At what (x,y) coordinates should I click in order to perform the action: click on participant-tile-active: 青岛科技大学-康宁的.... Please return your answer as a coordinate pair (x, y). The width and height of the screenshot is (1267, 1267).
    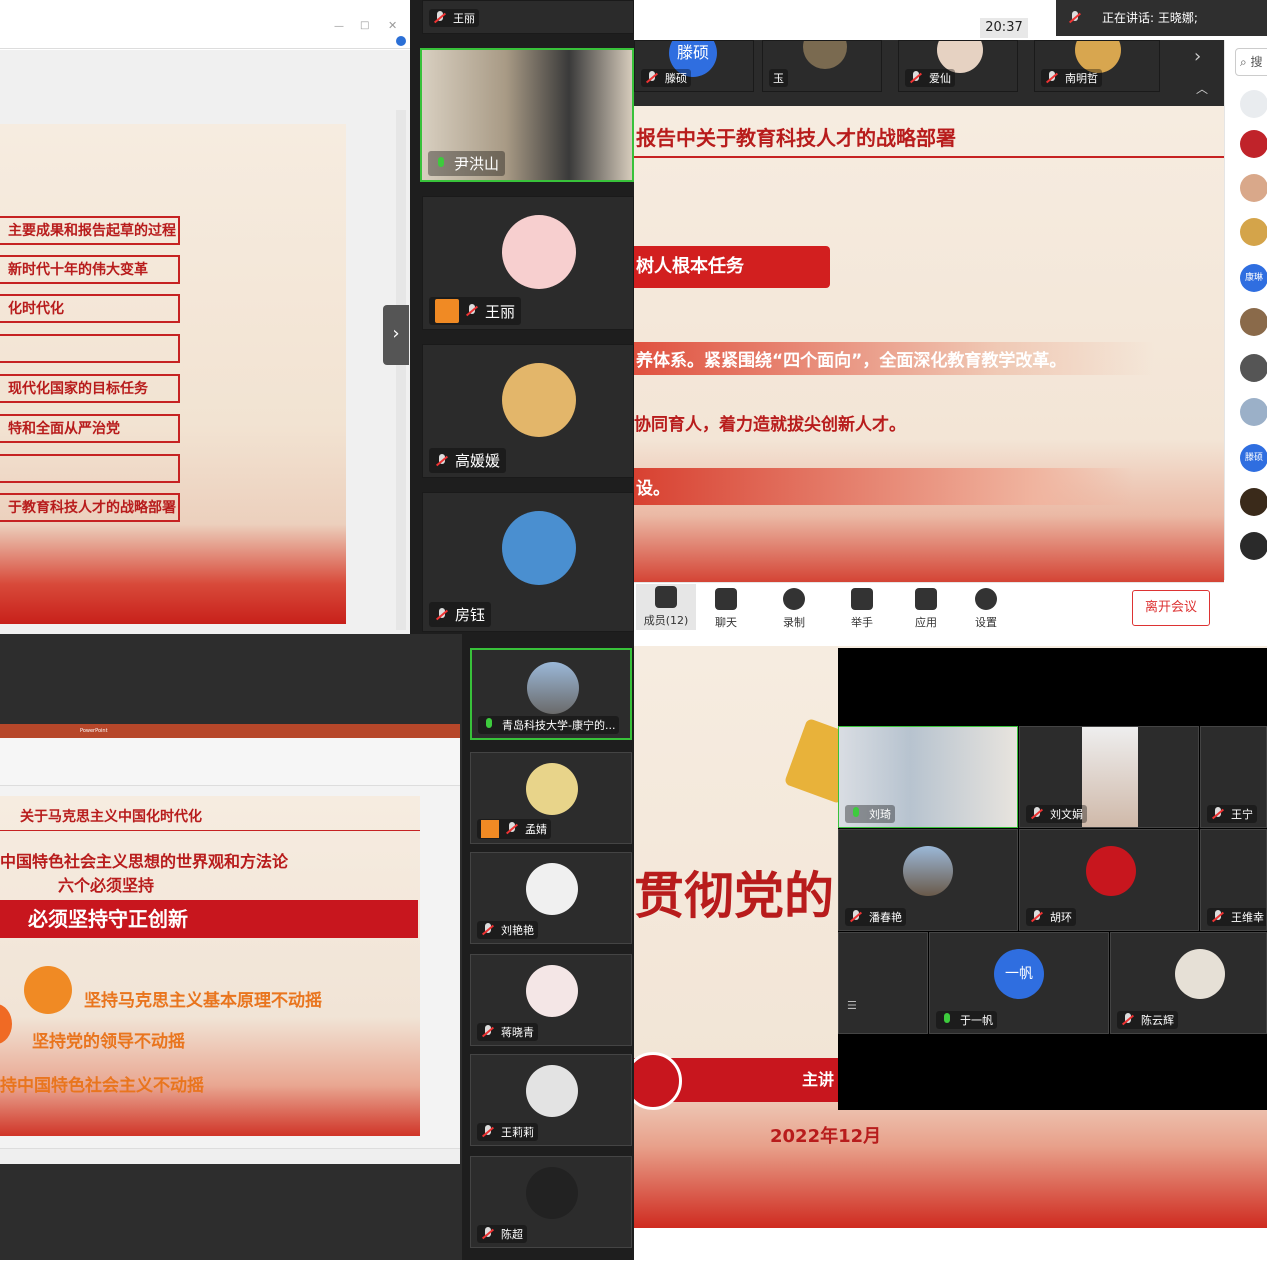
    Looking at the image, I should click on (551, 694).